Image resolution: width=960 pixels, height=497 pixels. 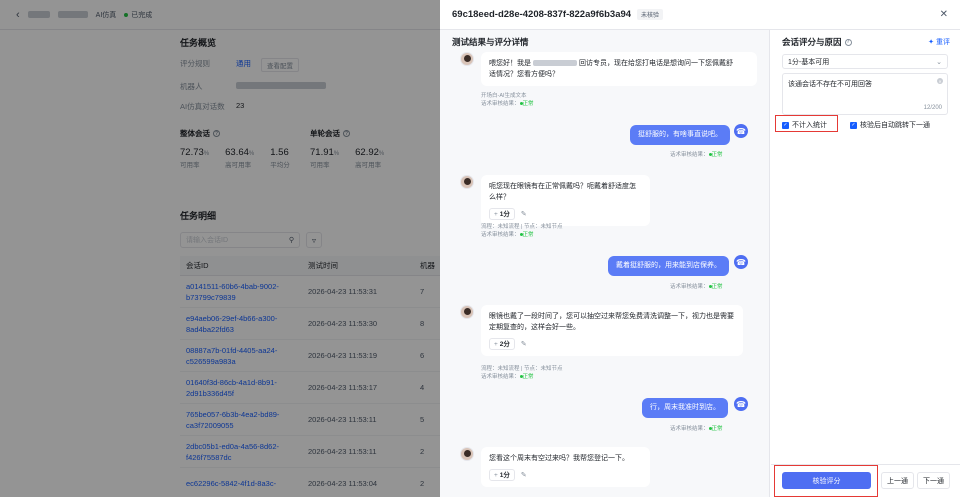 I want to click on verify-score-button: 核验评分, so click(x=826, y=480).